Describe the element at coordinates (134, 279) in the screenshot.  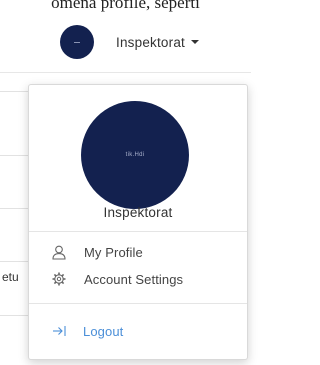
I see `account-settings-label: Account Settings` at that location.